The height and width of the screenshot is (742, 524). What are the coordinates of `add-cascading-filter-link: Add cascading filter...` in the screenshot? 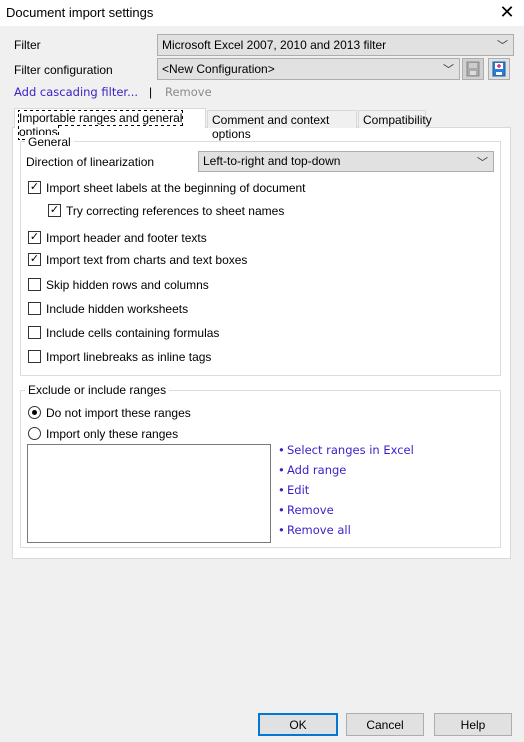 It's located at (76, 92).